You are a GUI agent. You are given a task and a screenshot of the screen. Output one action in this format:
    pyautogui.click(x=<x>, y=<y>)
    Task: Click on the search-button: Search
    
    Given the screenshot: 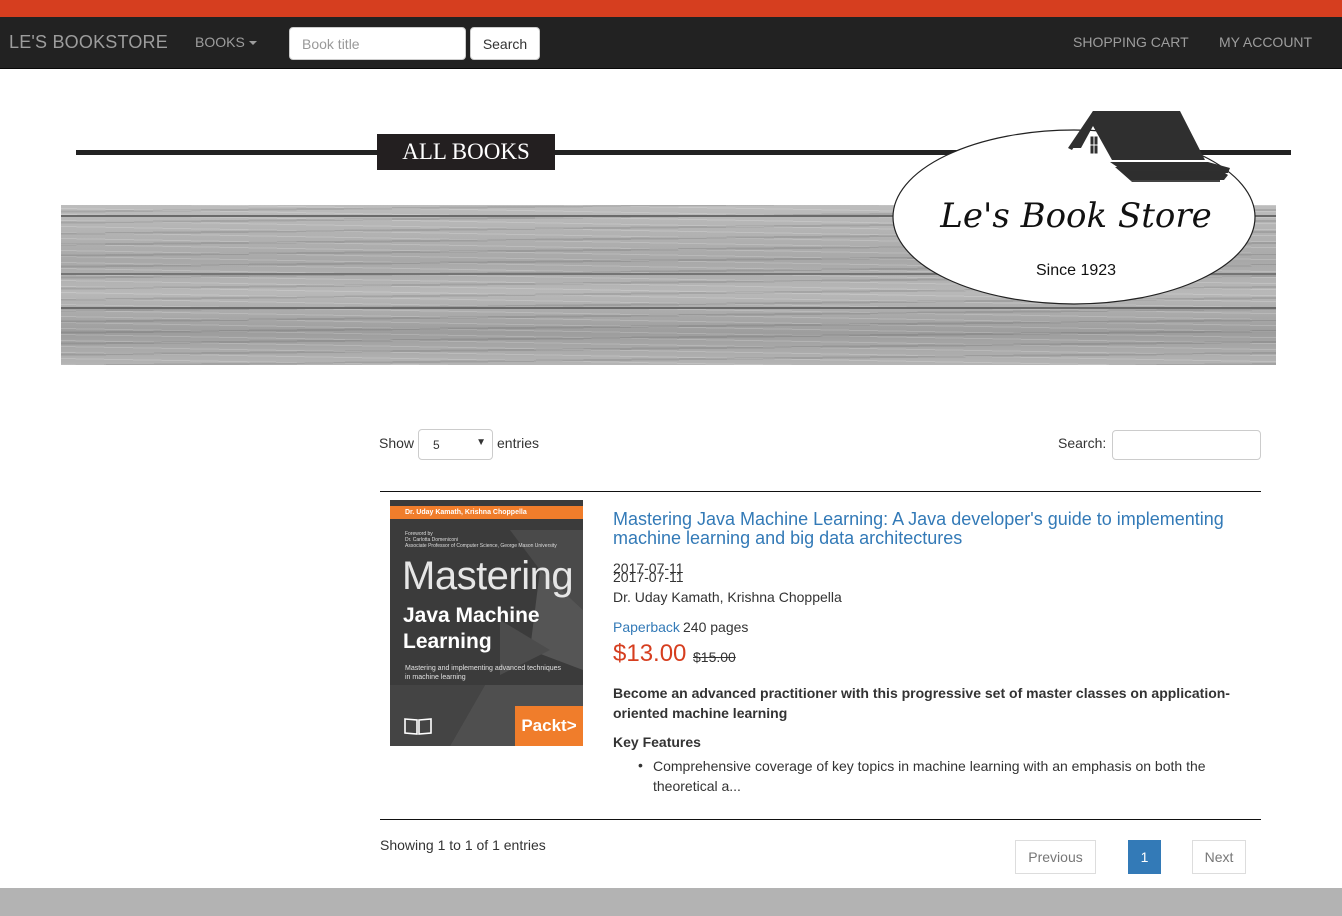 What is the action you would take?
    pyautogui.click(x=505, y=43)
    